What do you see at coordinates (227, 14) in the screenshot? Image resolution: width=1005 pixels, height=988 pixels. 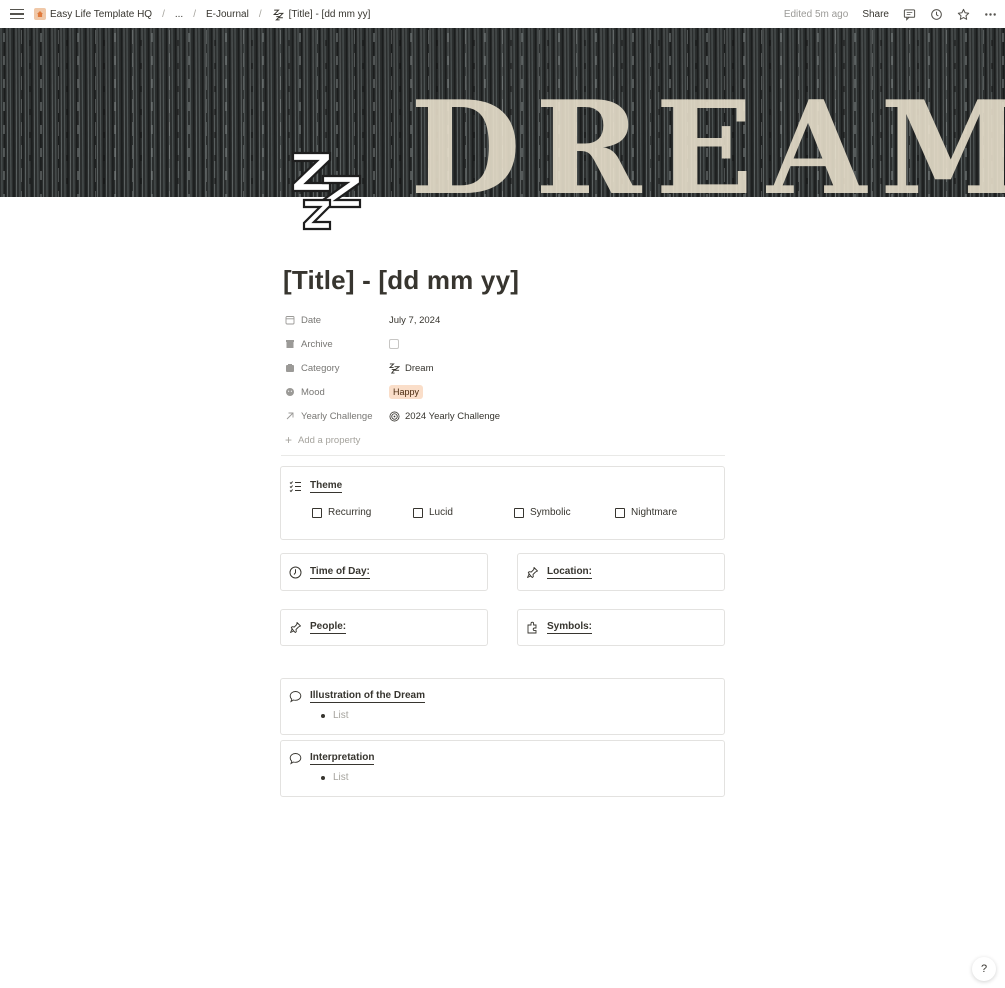 I see `breadcrumb-parent: E-Journal` at bounding box center [227, 14].